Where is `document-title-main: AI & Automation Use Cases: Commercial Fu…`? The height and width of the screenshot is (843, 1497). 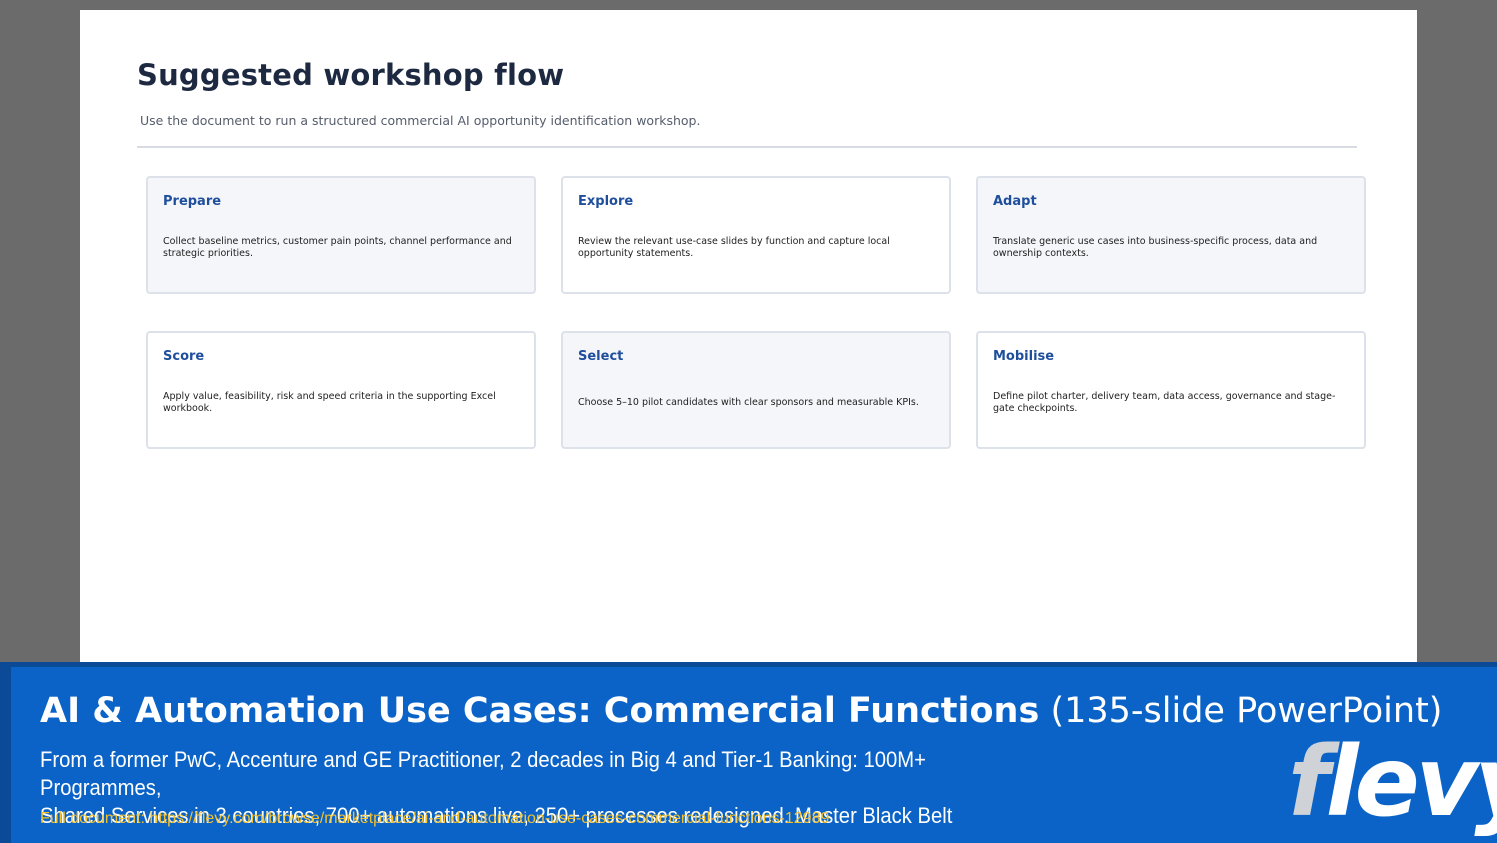
document-title-main: AI & Automation Use Cases: Commercial Fu… is located at coordinates (540, 711).